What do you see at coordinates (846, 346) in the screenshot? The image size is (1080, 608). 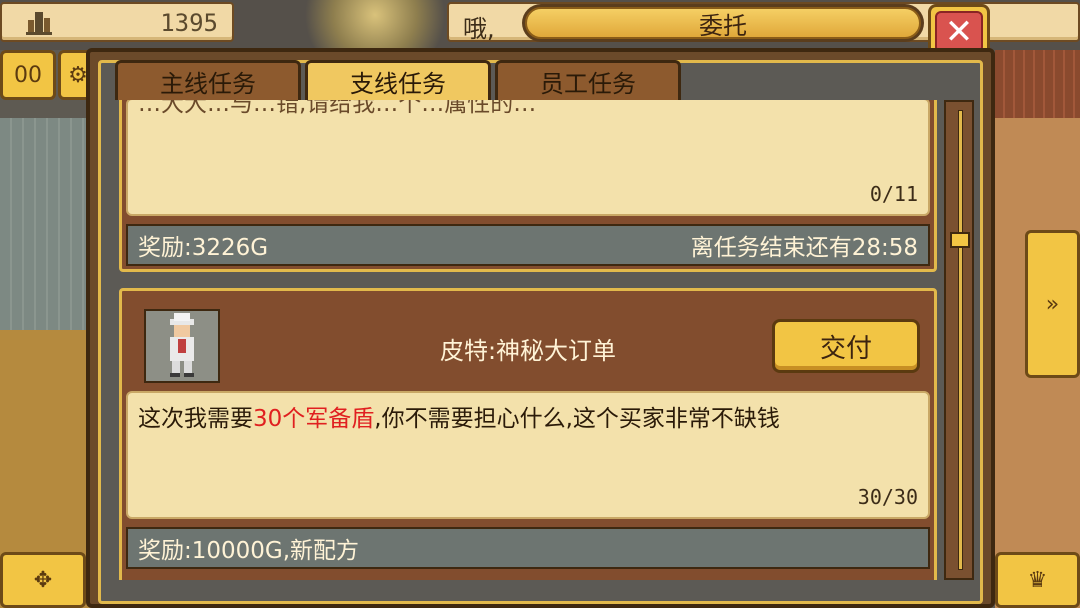 I see `deliver-button: 交付` at bounding box center [846, 346].